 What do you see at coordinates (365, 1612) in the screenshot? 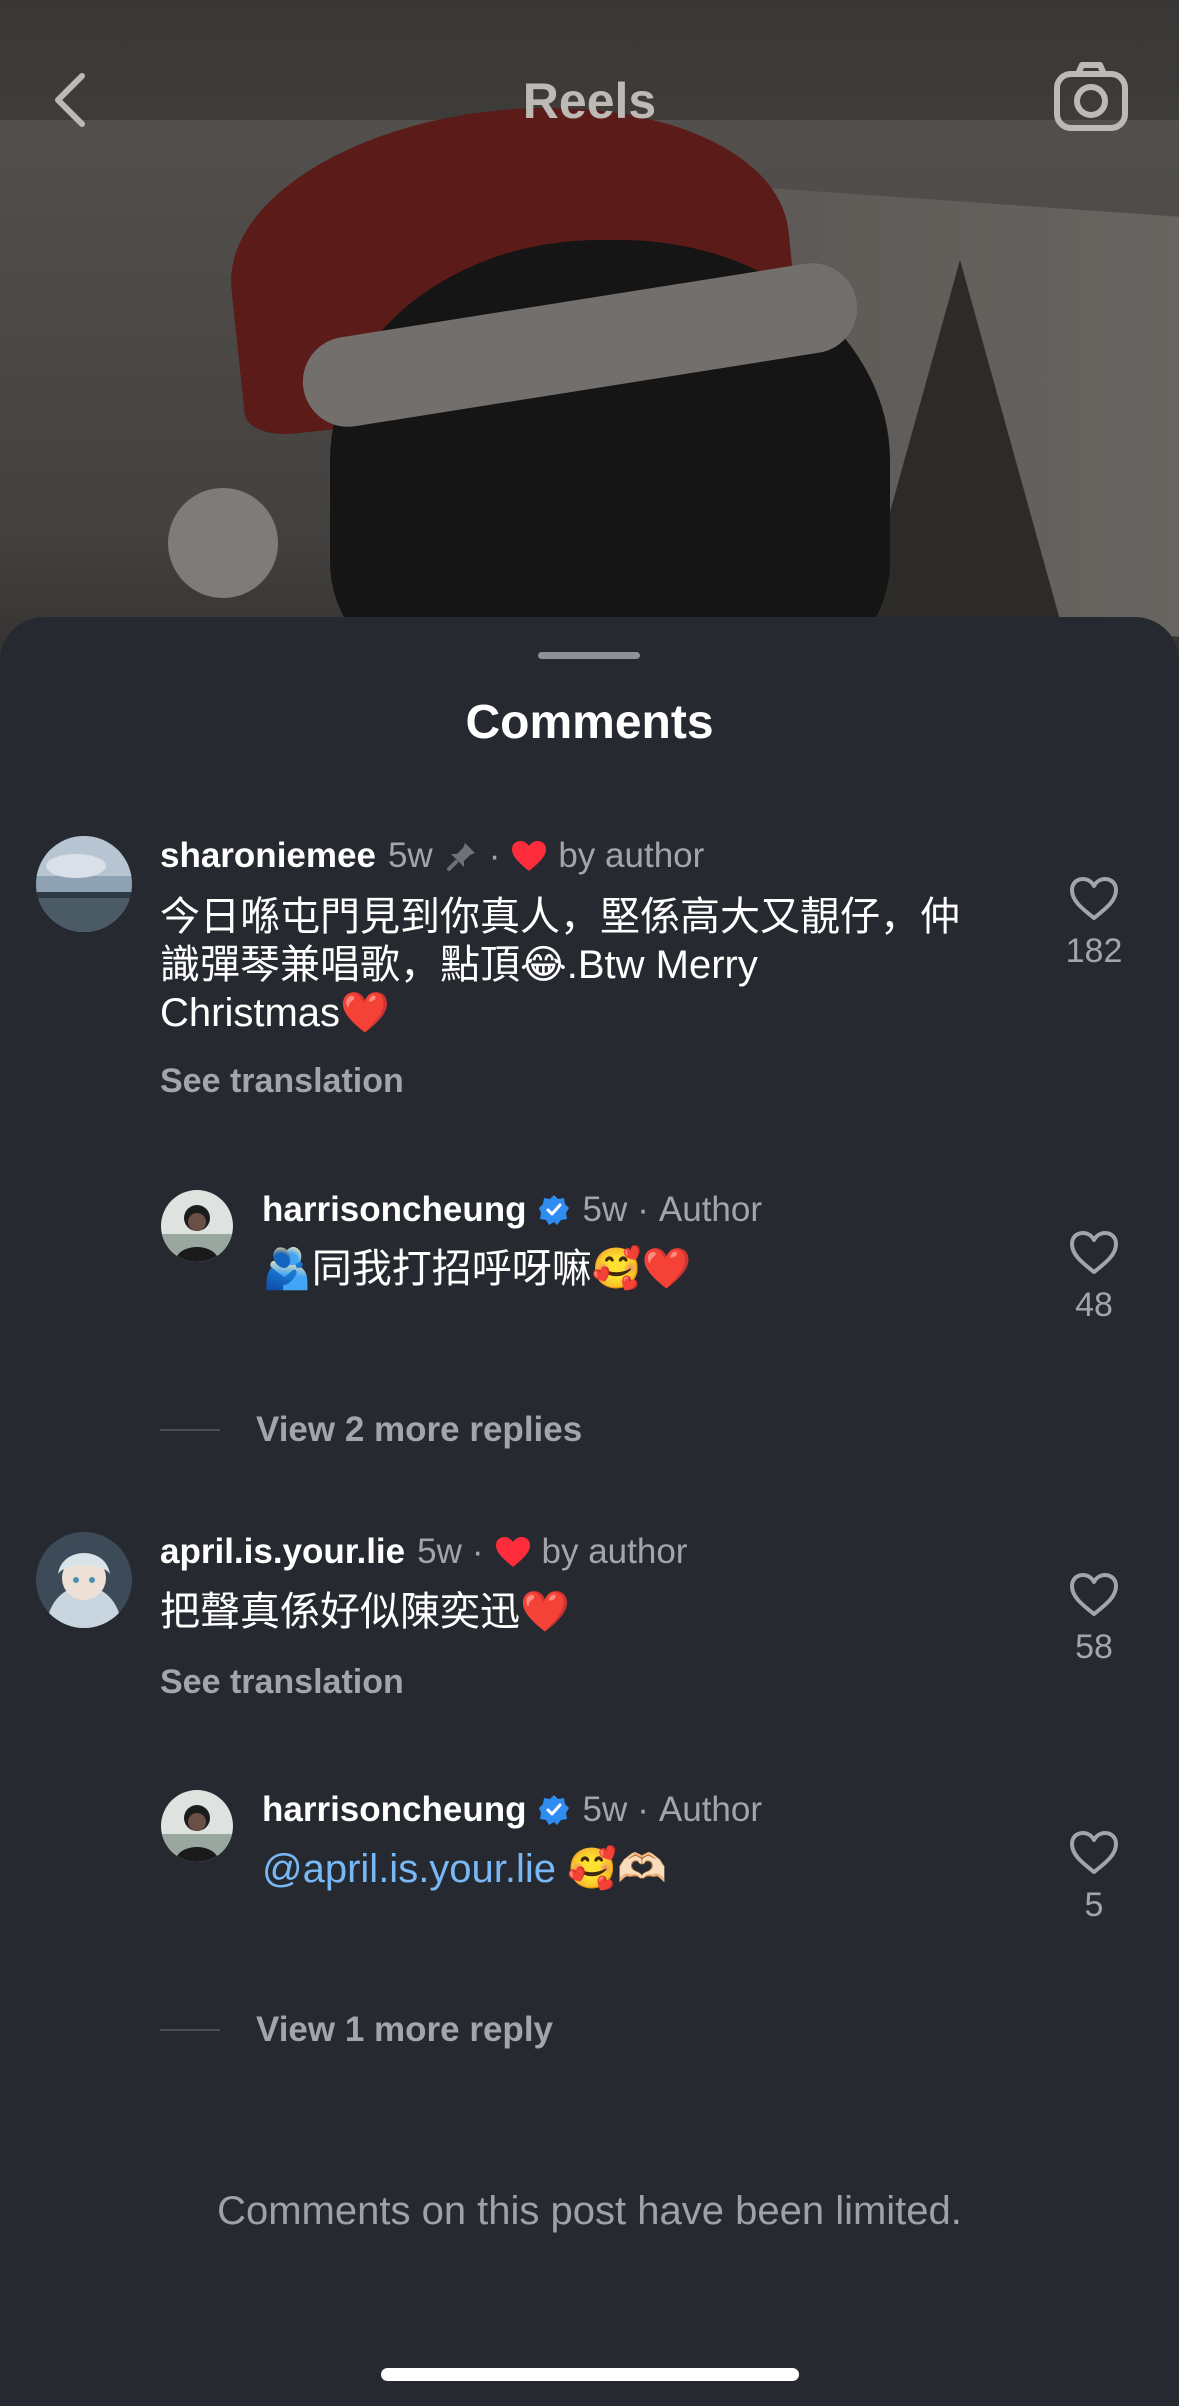
I see `comment-text: 把聲真係好似陳奕迅❤️` at bounding box center [365, 1612].